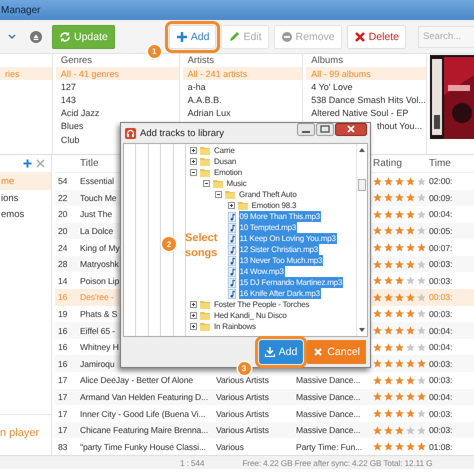 This screenshot has width=474, height=474. What do you see at coordinates (62, 197) in the screenshot?
I see `track-number: 22` at bounding box center [62, 197].